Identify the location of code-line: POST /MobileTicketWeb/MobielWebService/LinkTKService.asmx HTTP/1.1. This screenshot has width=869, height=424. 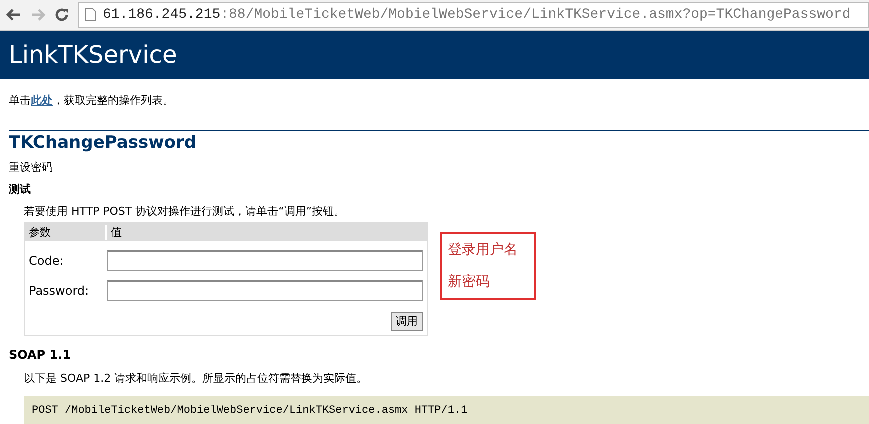
(250, 411).